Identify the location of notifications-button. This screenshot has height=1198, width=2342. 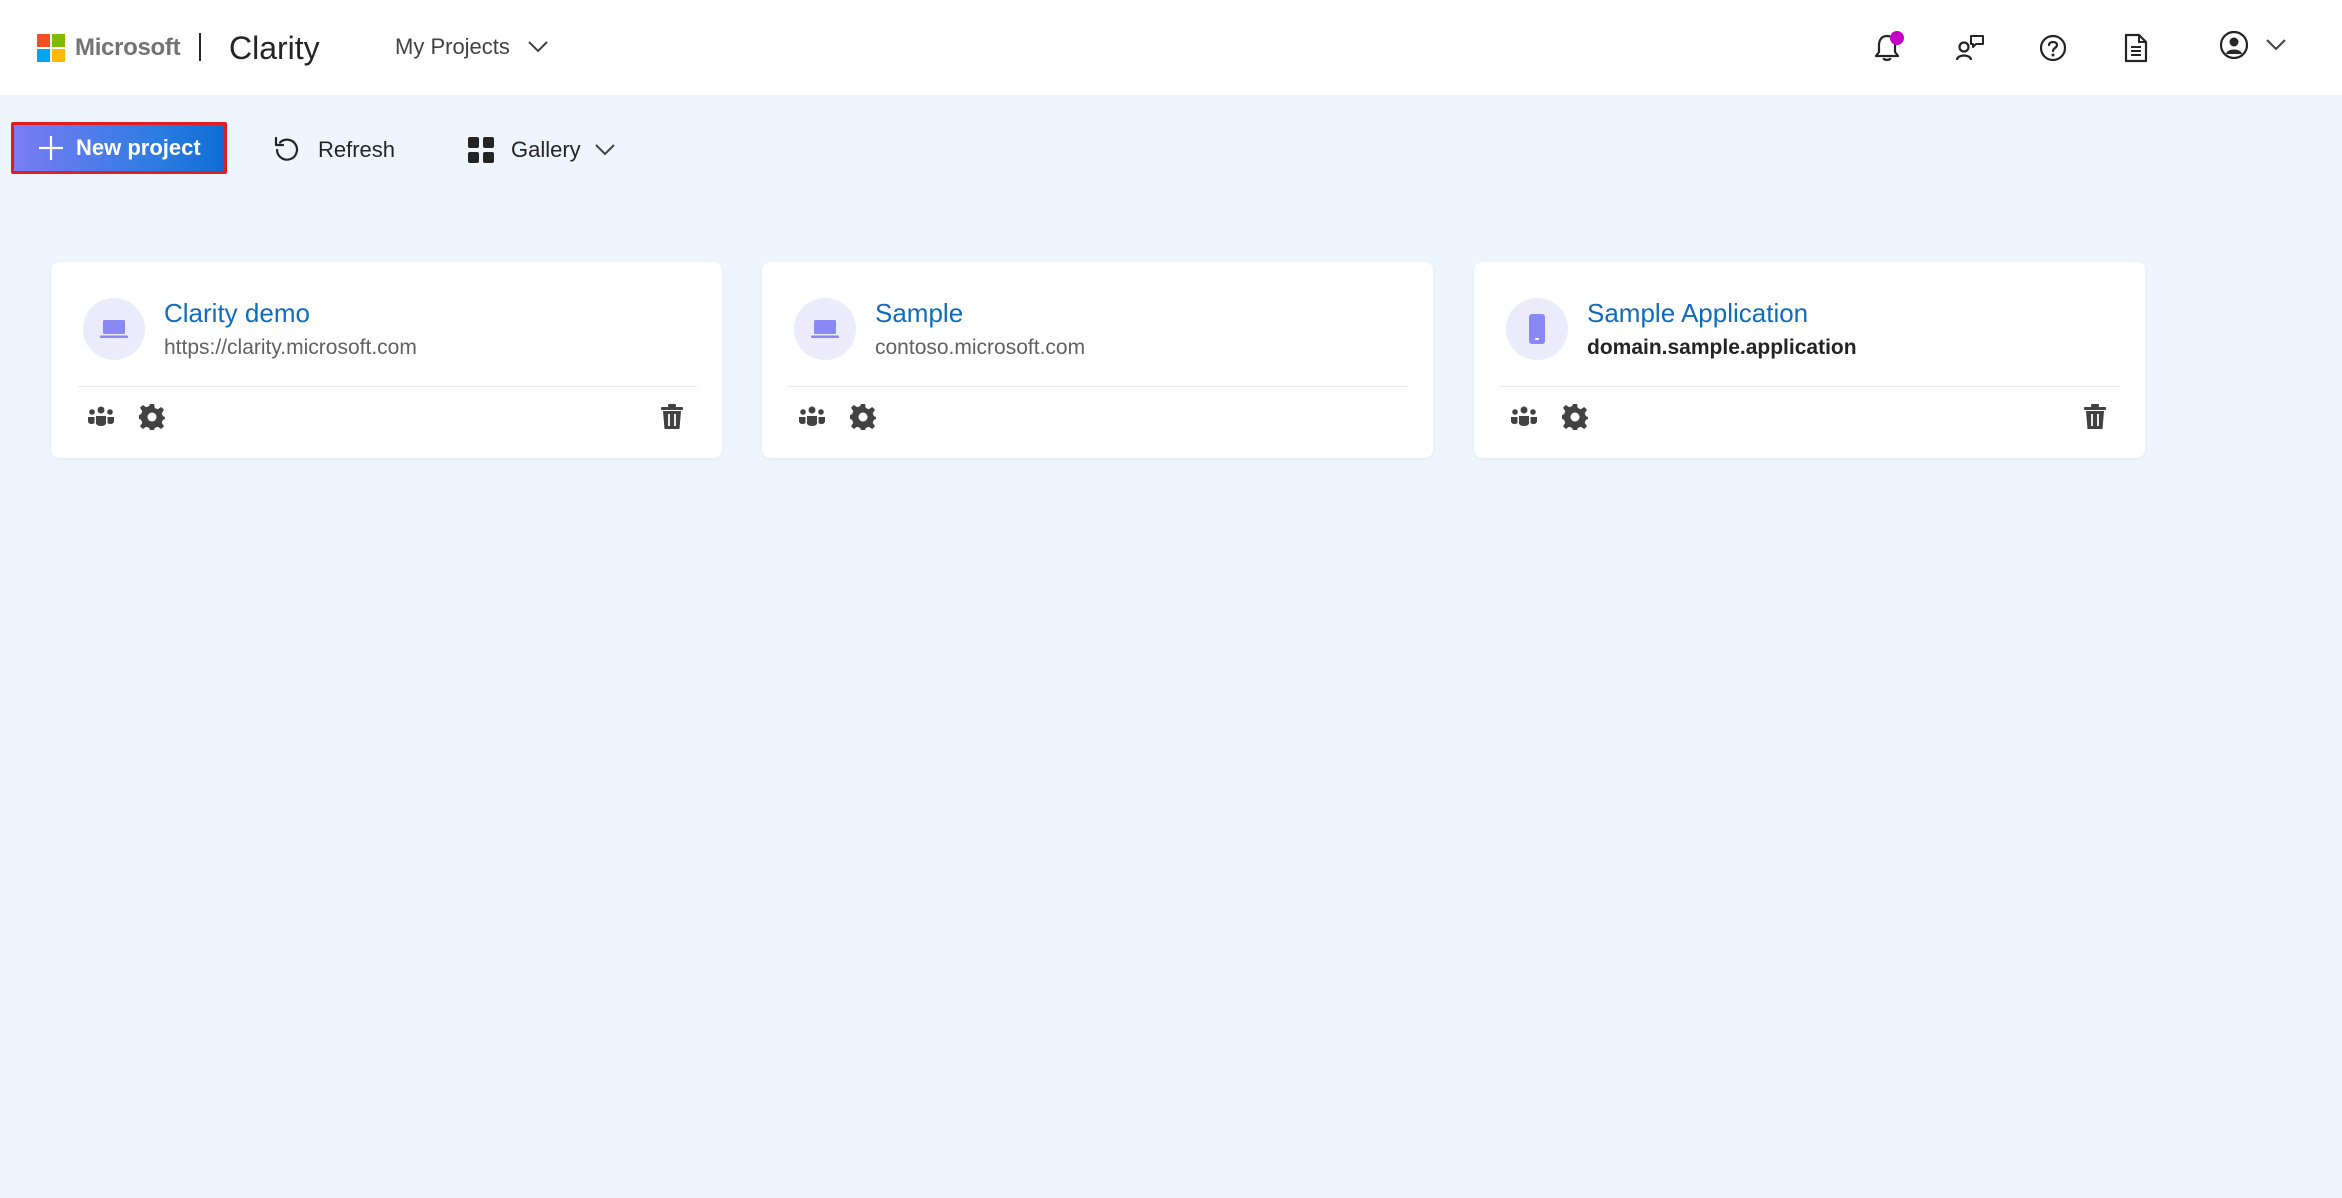
(1887, 48).